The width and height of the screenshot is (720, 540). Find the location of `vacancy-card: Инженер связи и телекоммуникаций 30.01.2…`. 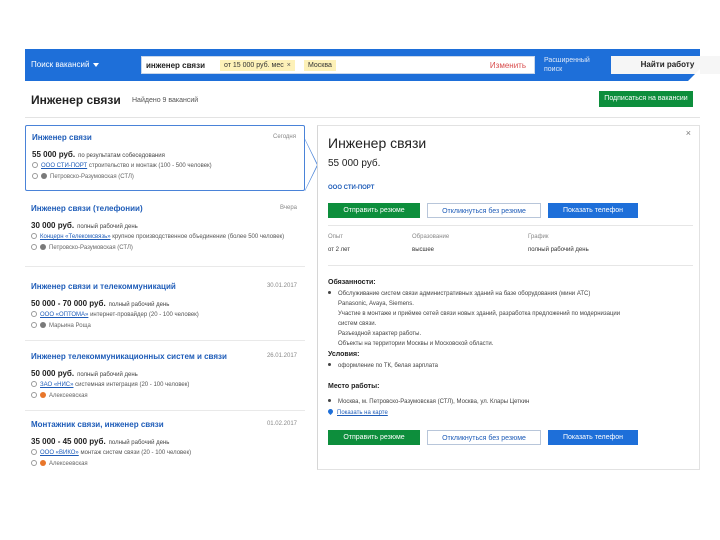

vacancy-card: Инженер связи и телекоммуникаций 30.01.2… is located at coordinates (165, 308).